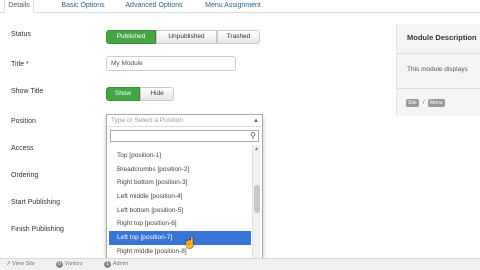  What do you see at coordinates (23, 264) in the screenshot?
I see `view-site-label: View Site` at bounding box center [23, 264].